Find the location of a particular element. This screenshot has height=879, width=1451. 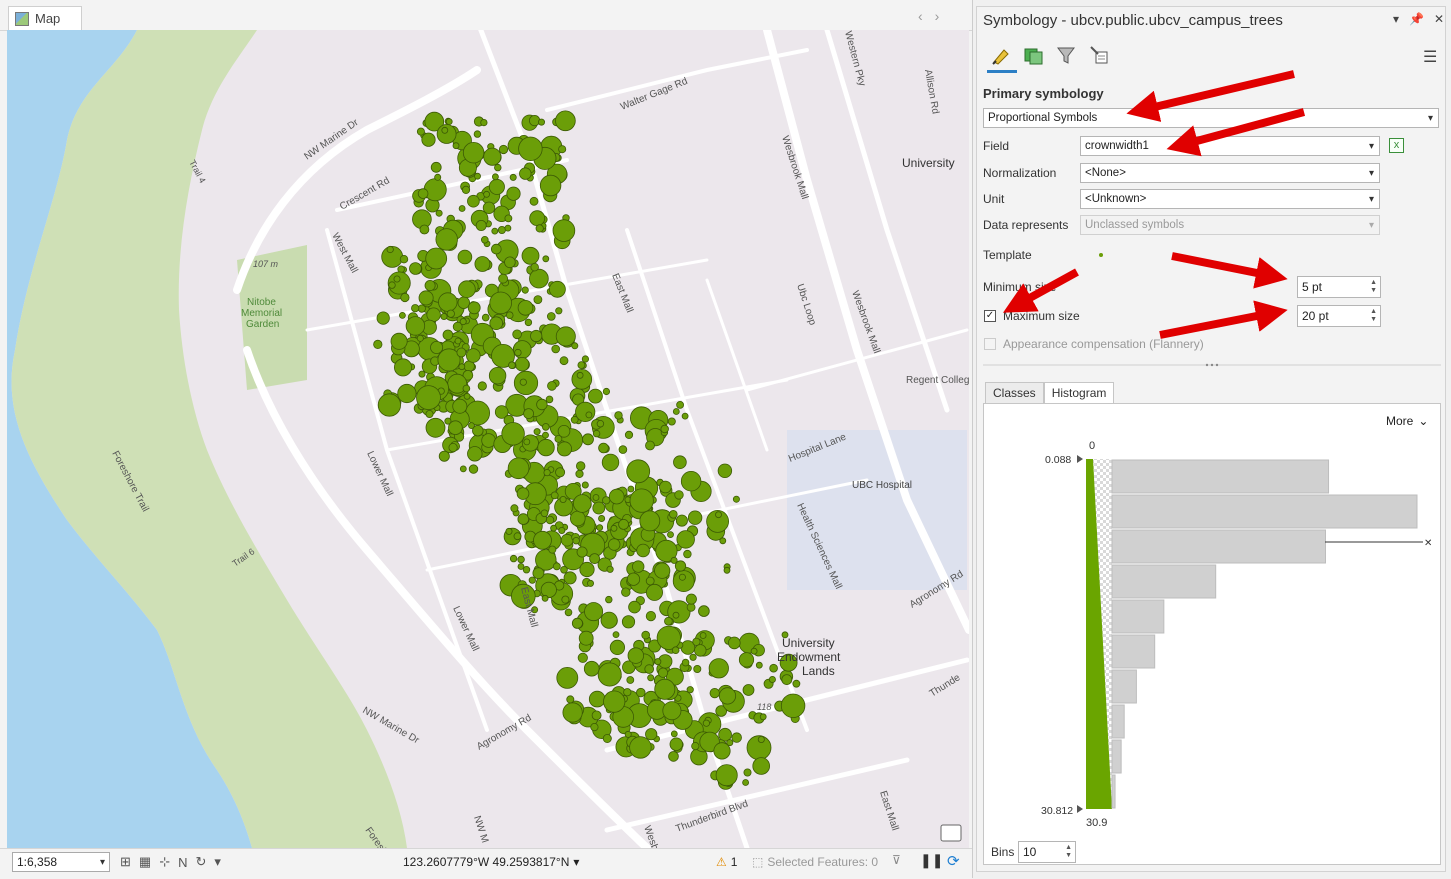

label-elevation-118: 118 is located at coordinates (764, 707).